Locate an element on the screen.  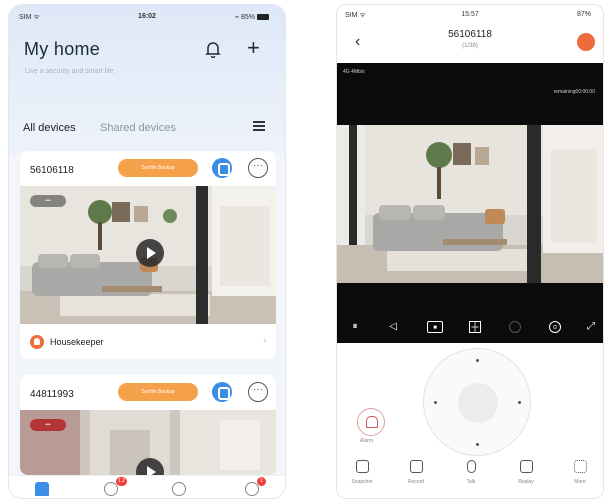
record-label: Record is located at coordinates (416, 482).